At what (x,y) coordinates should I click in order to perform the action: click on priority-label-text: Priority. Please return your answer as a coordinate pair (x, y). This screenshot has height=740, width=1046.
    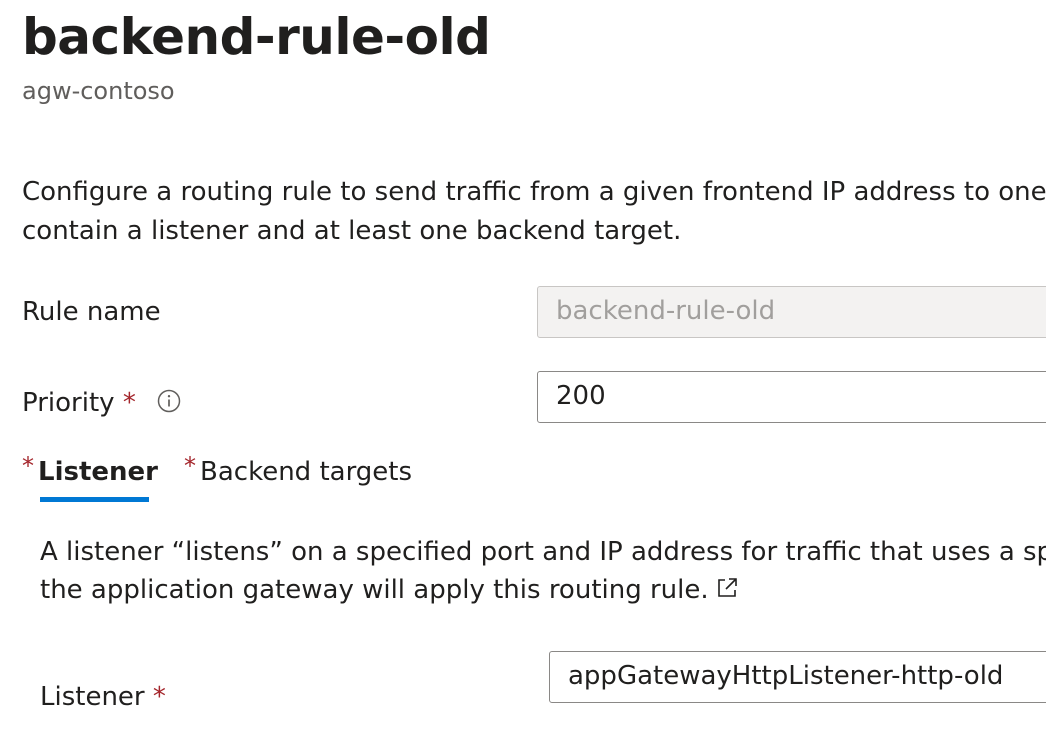
    Looking at the image, I should click on (68, 403).